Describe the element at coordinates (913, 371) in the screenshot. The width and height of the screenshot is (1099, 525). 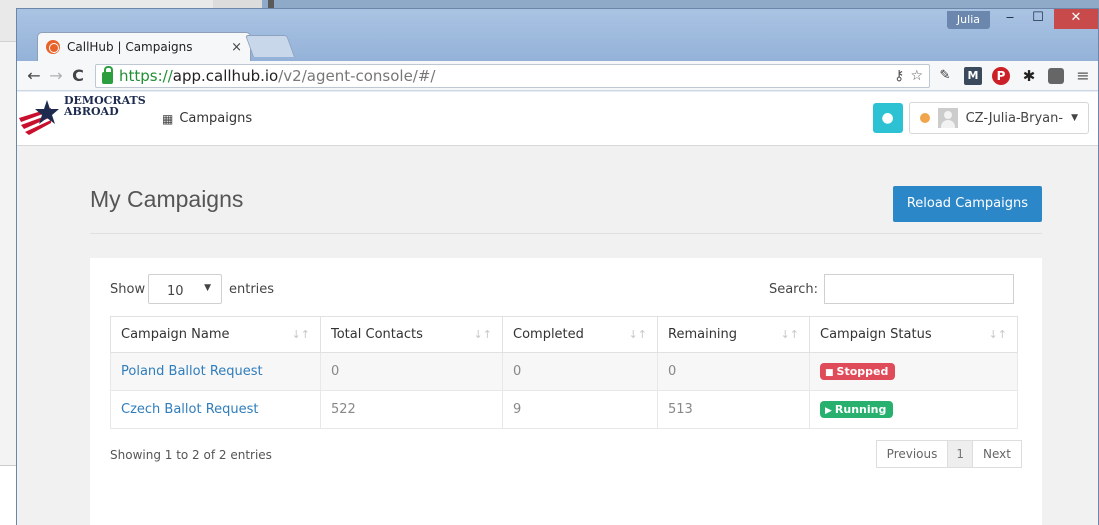
I see `status-cell: ■ Stopped` at that location.